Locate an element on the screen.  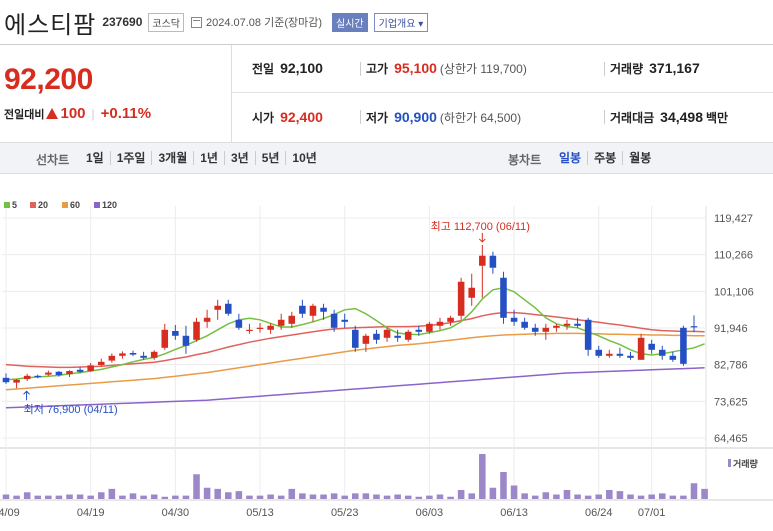
company-info-dropdown: 기업개요 ▾ is located at coordinates (401, 22).